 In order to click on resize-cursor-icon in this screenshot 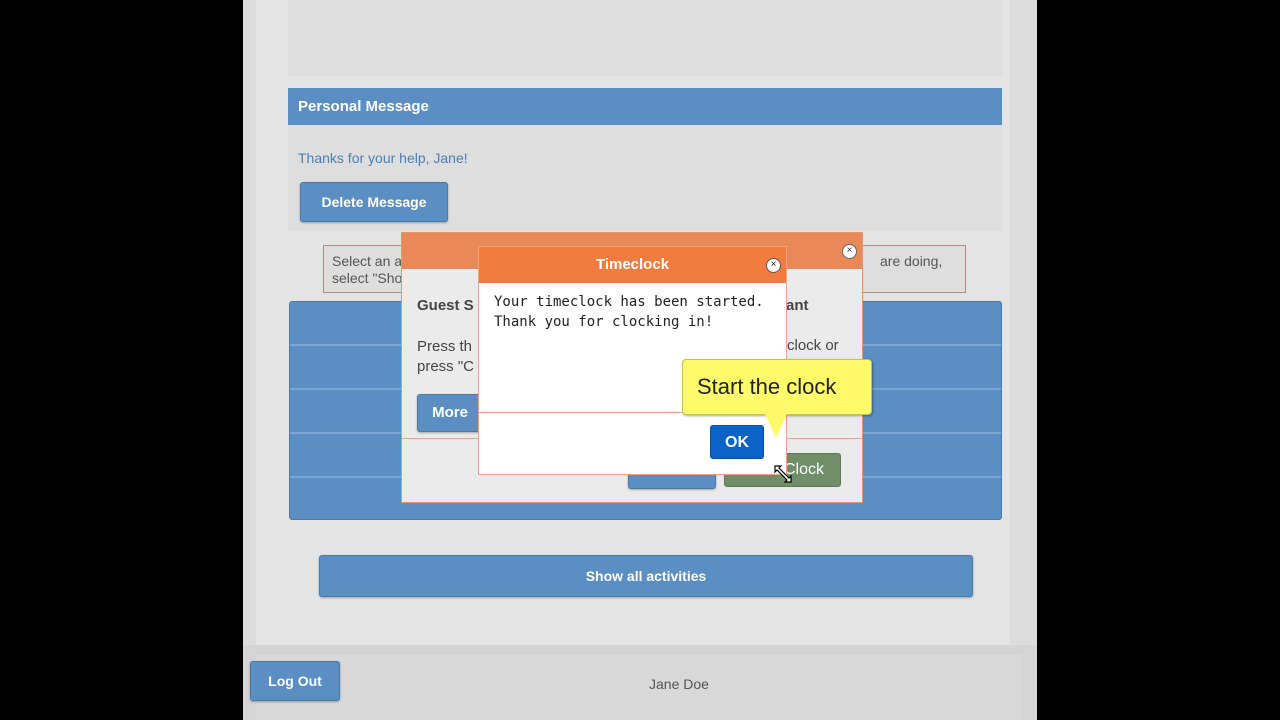, I will do `click(783, 474)`.